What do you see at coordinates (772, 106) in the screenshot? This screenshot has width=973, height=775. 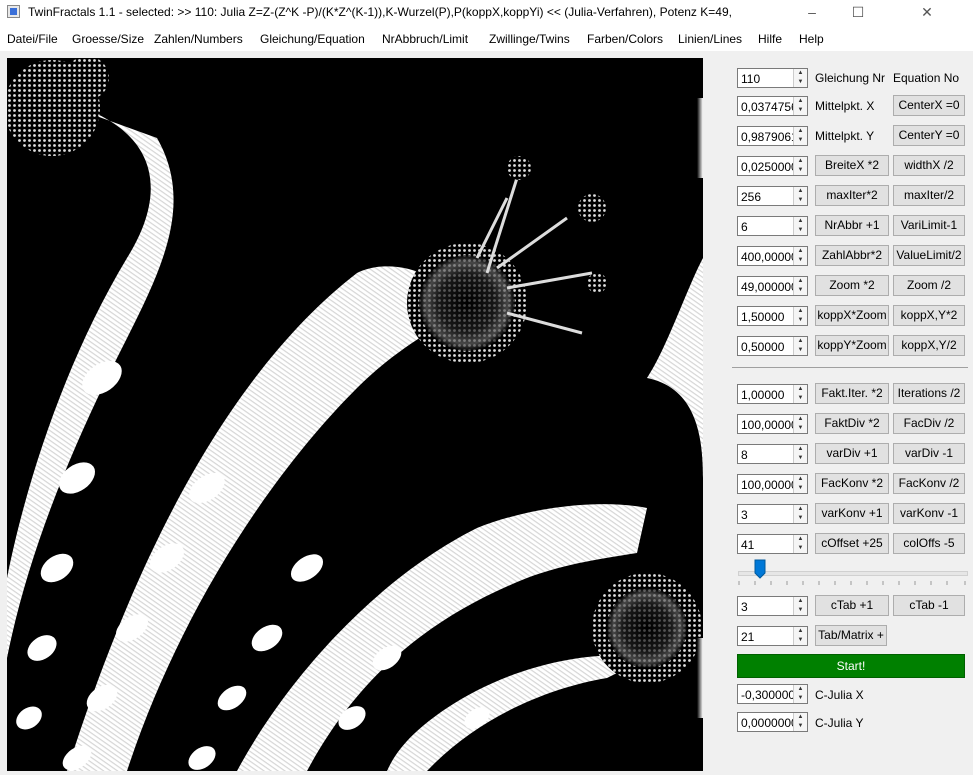 I see `center-x-spinbox: 0,03747560 ▲▼` at bounding box center [772, 106].